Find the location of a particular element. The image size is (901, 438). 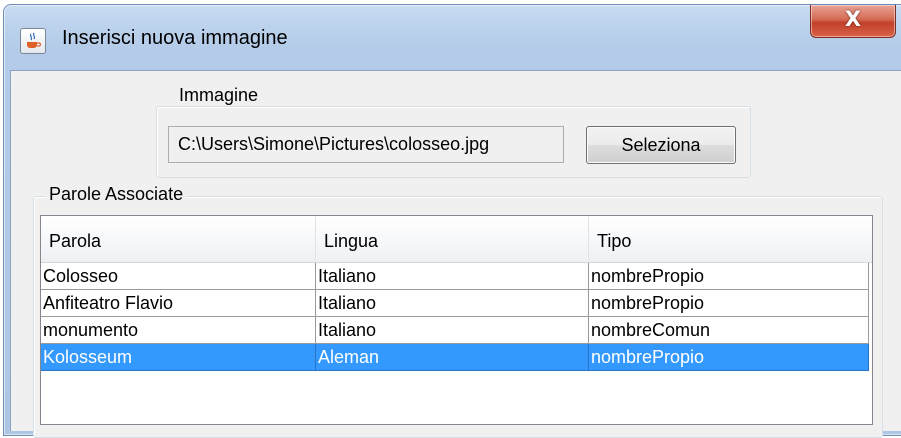

column-header-tipo: Tipo is located at coordinates (730, 239).